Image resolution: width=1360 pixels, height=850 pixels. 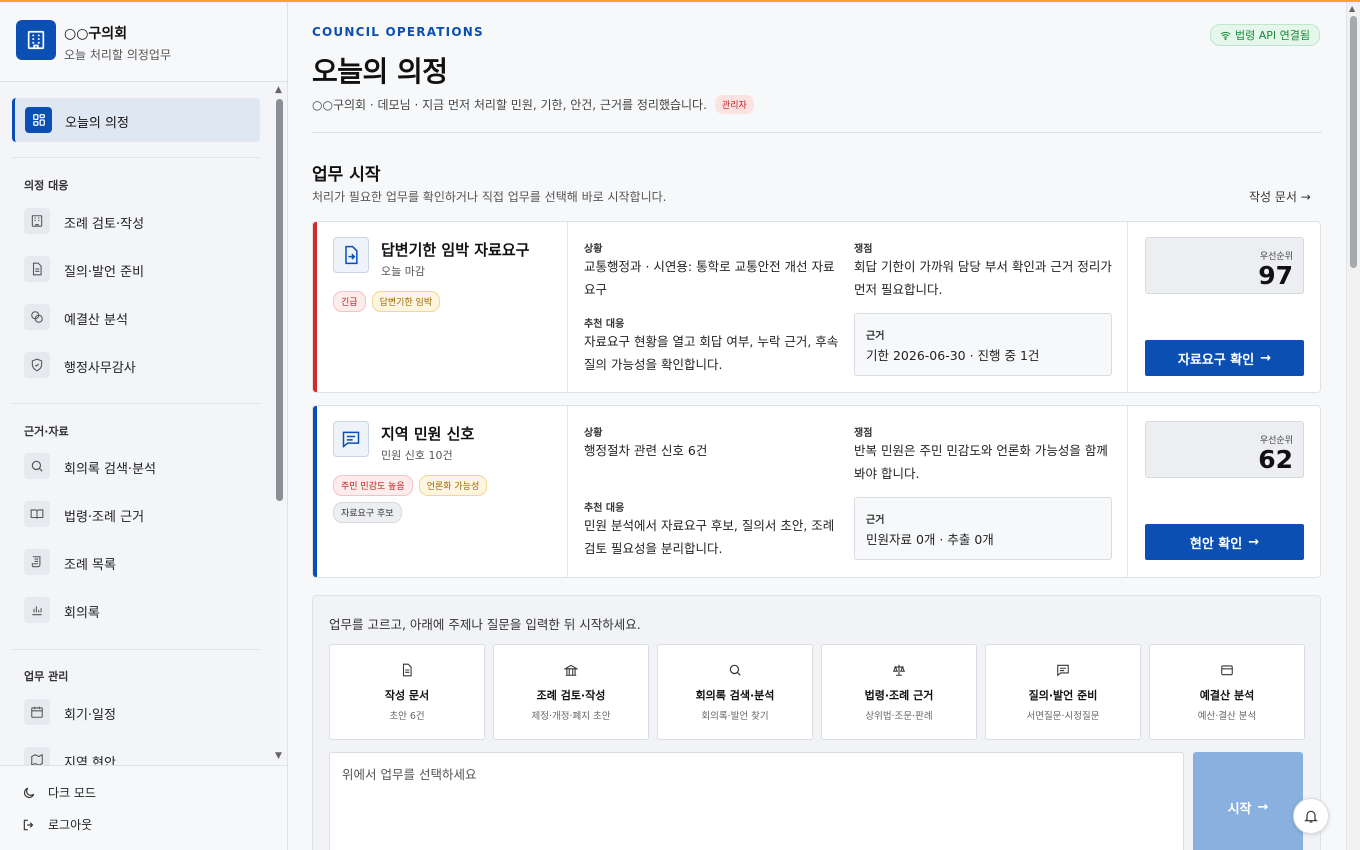 I want to click on tile-title: 질의·발언 준비, so click(x=1063, y=695).